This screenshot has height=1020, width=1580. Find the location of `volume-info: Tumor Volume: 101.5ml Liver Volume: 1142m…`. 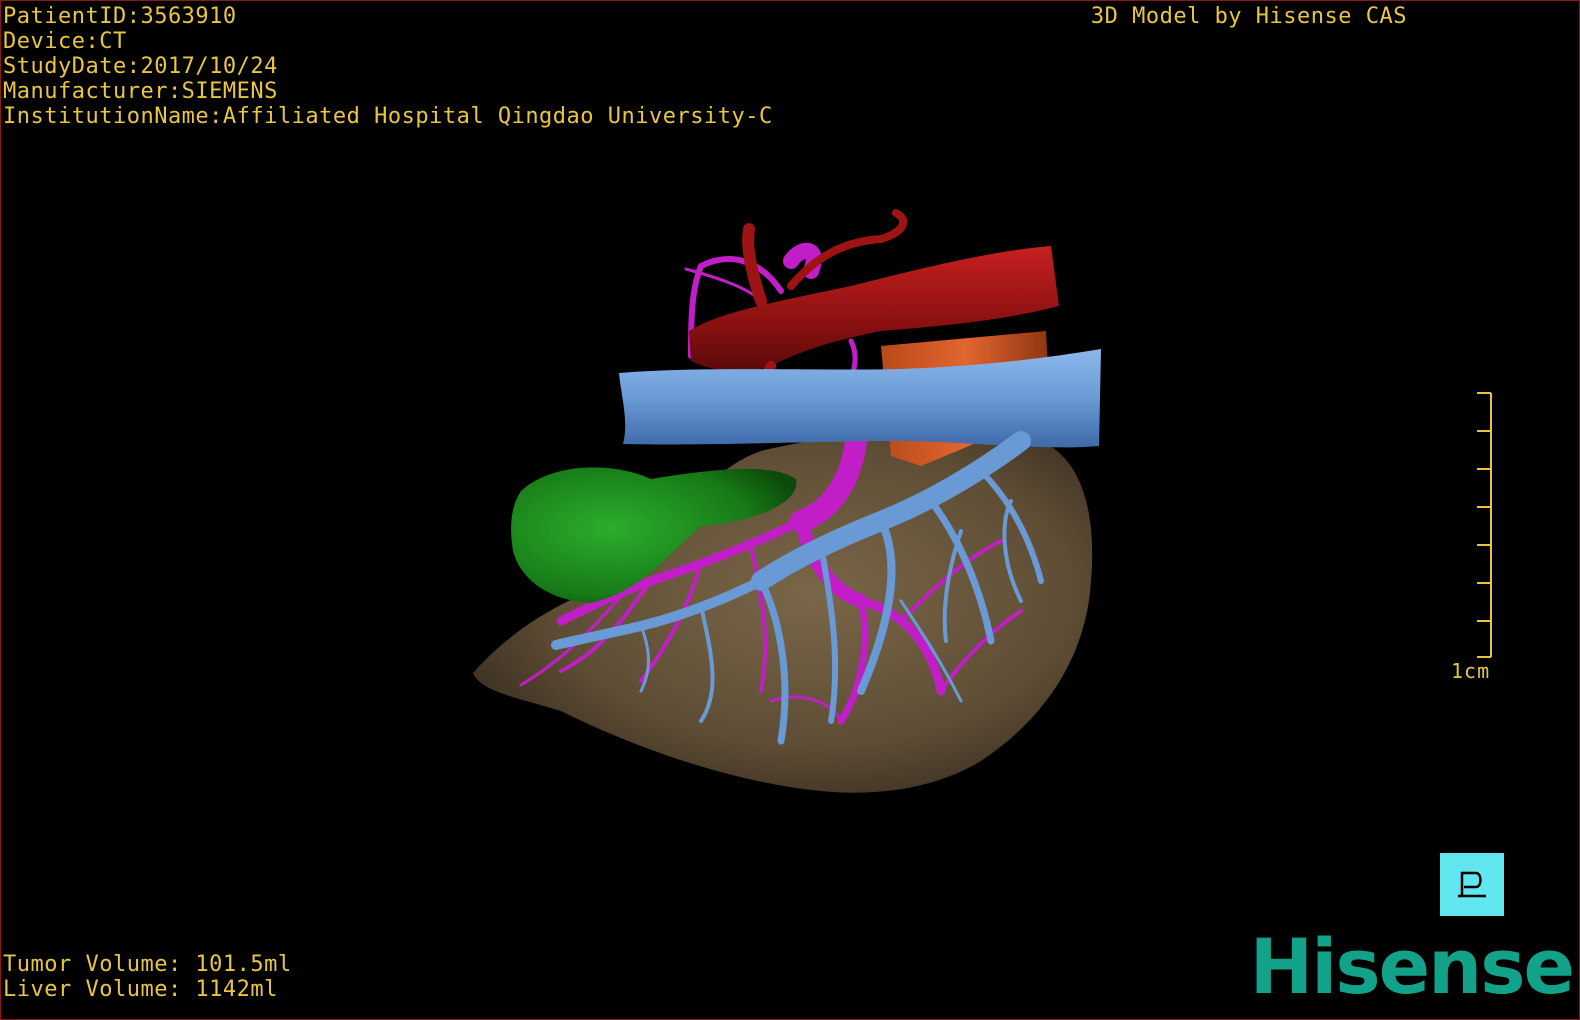

volume-info: Tumor Volume: 101.5ml Liver Volume: 1142m… is located at coordinates (147, 977).